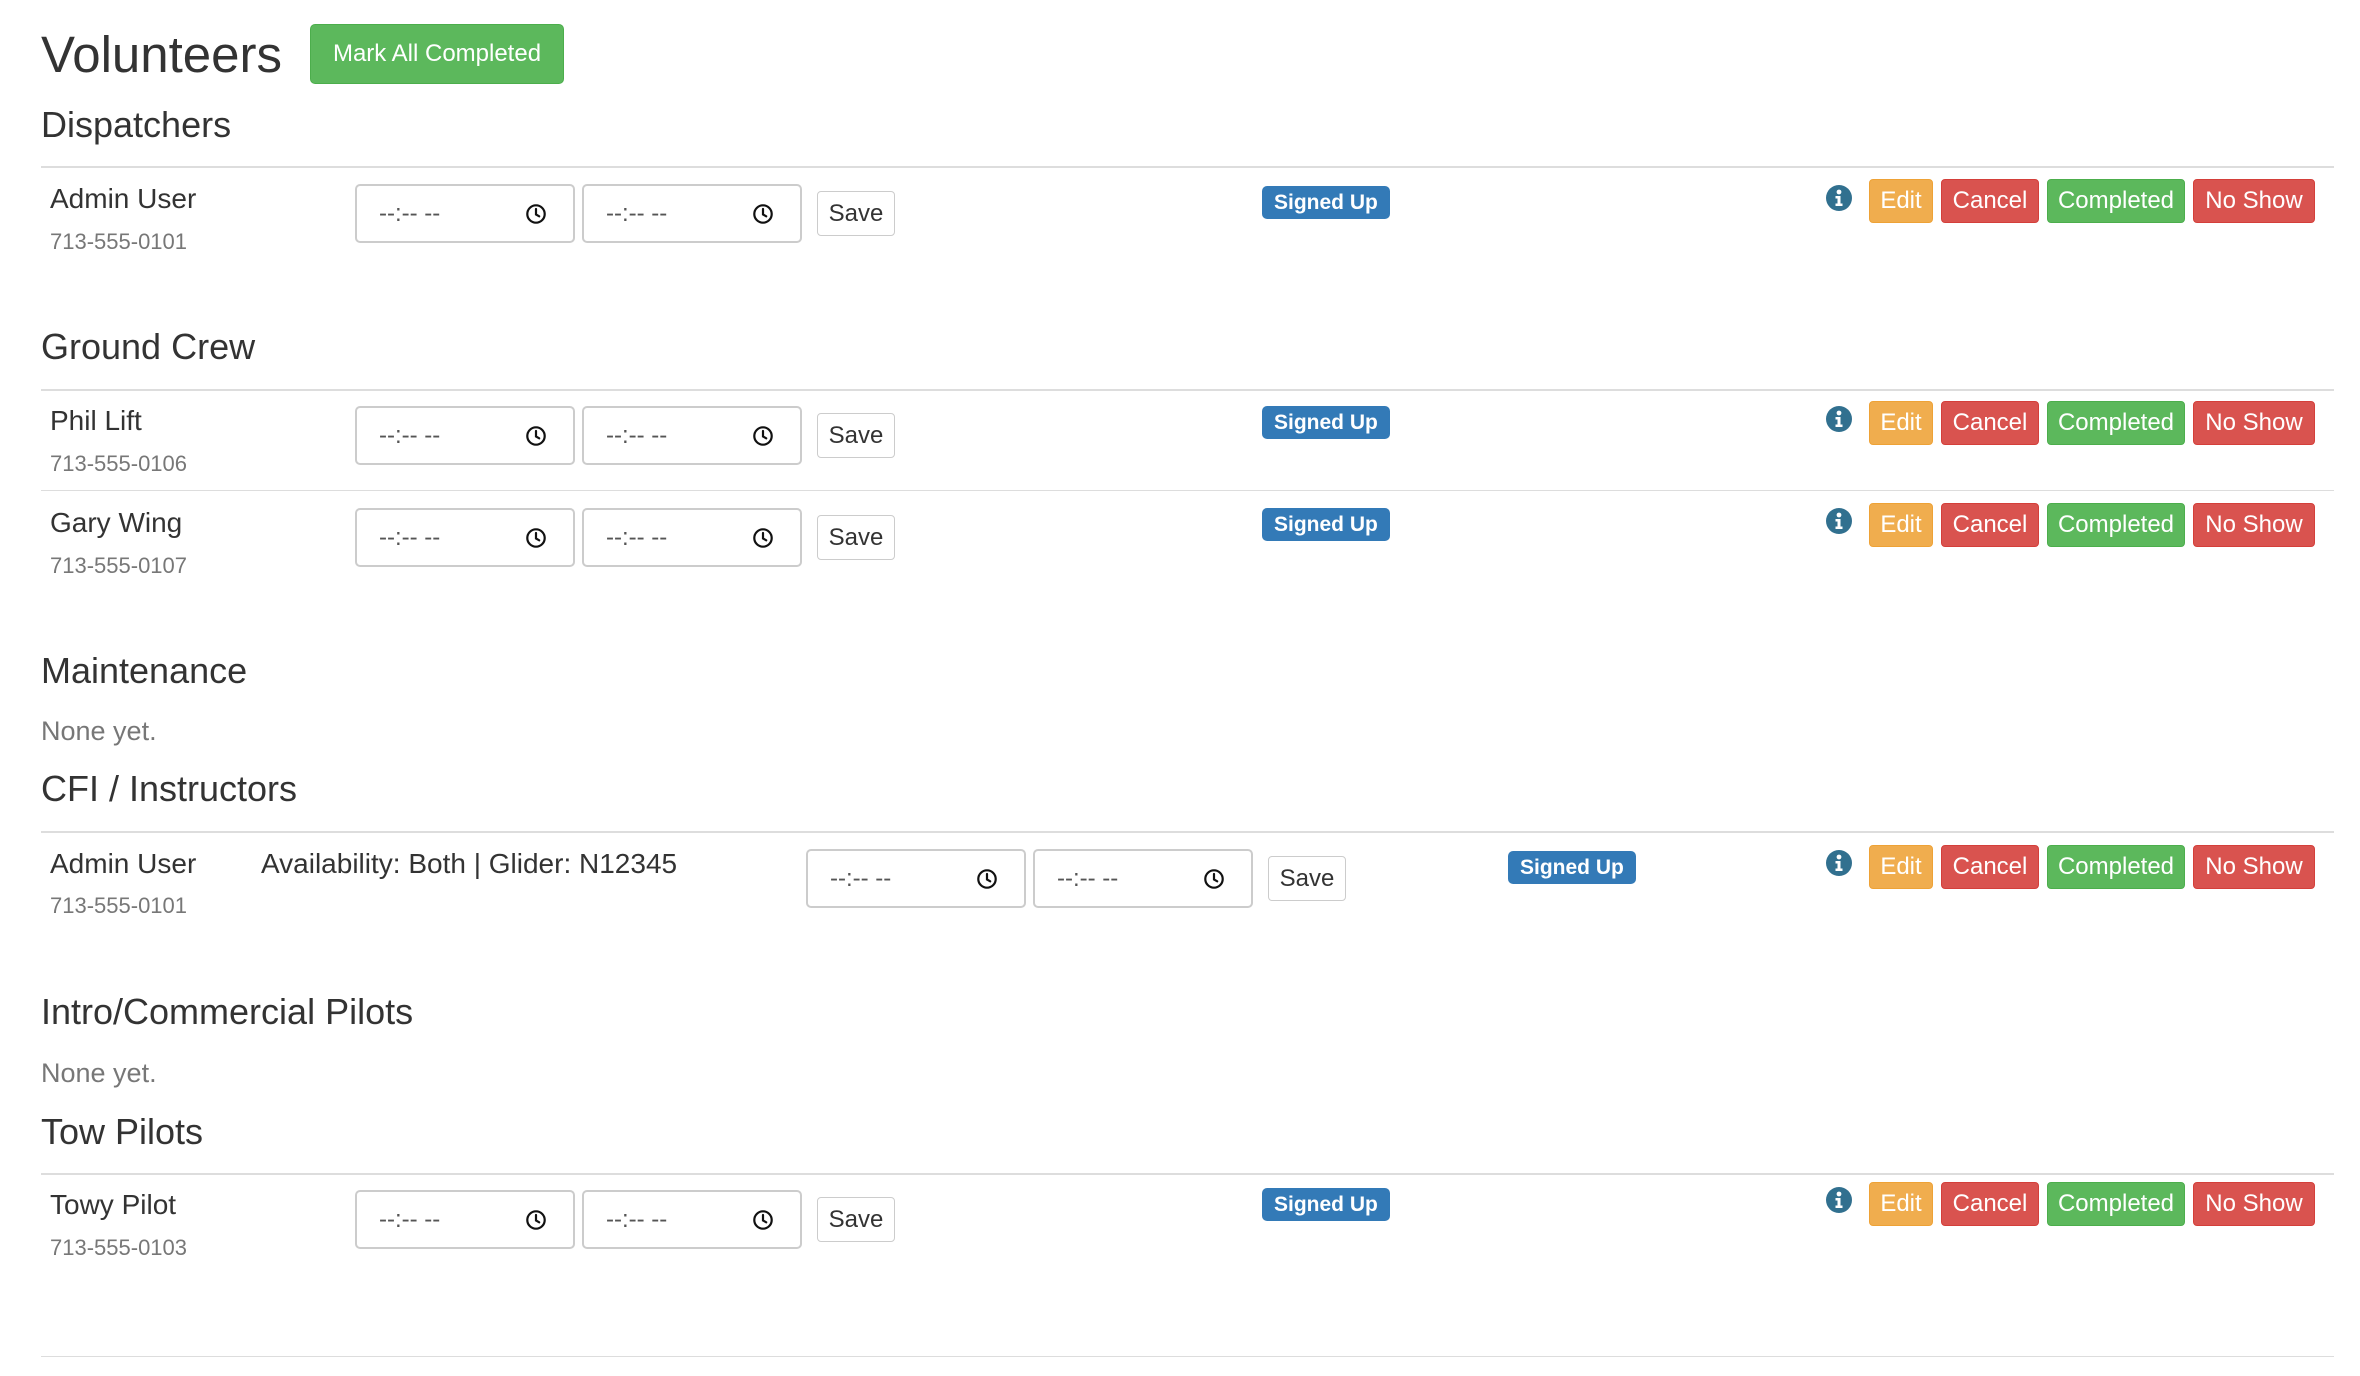 This screenshot has width=2360, height=1376. Describe the element at coordinates (1187, 490) in the screenshot. I see `row-divider` at that location.